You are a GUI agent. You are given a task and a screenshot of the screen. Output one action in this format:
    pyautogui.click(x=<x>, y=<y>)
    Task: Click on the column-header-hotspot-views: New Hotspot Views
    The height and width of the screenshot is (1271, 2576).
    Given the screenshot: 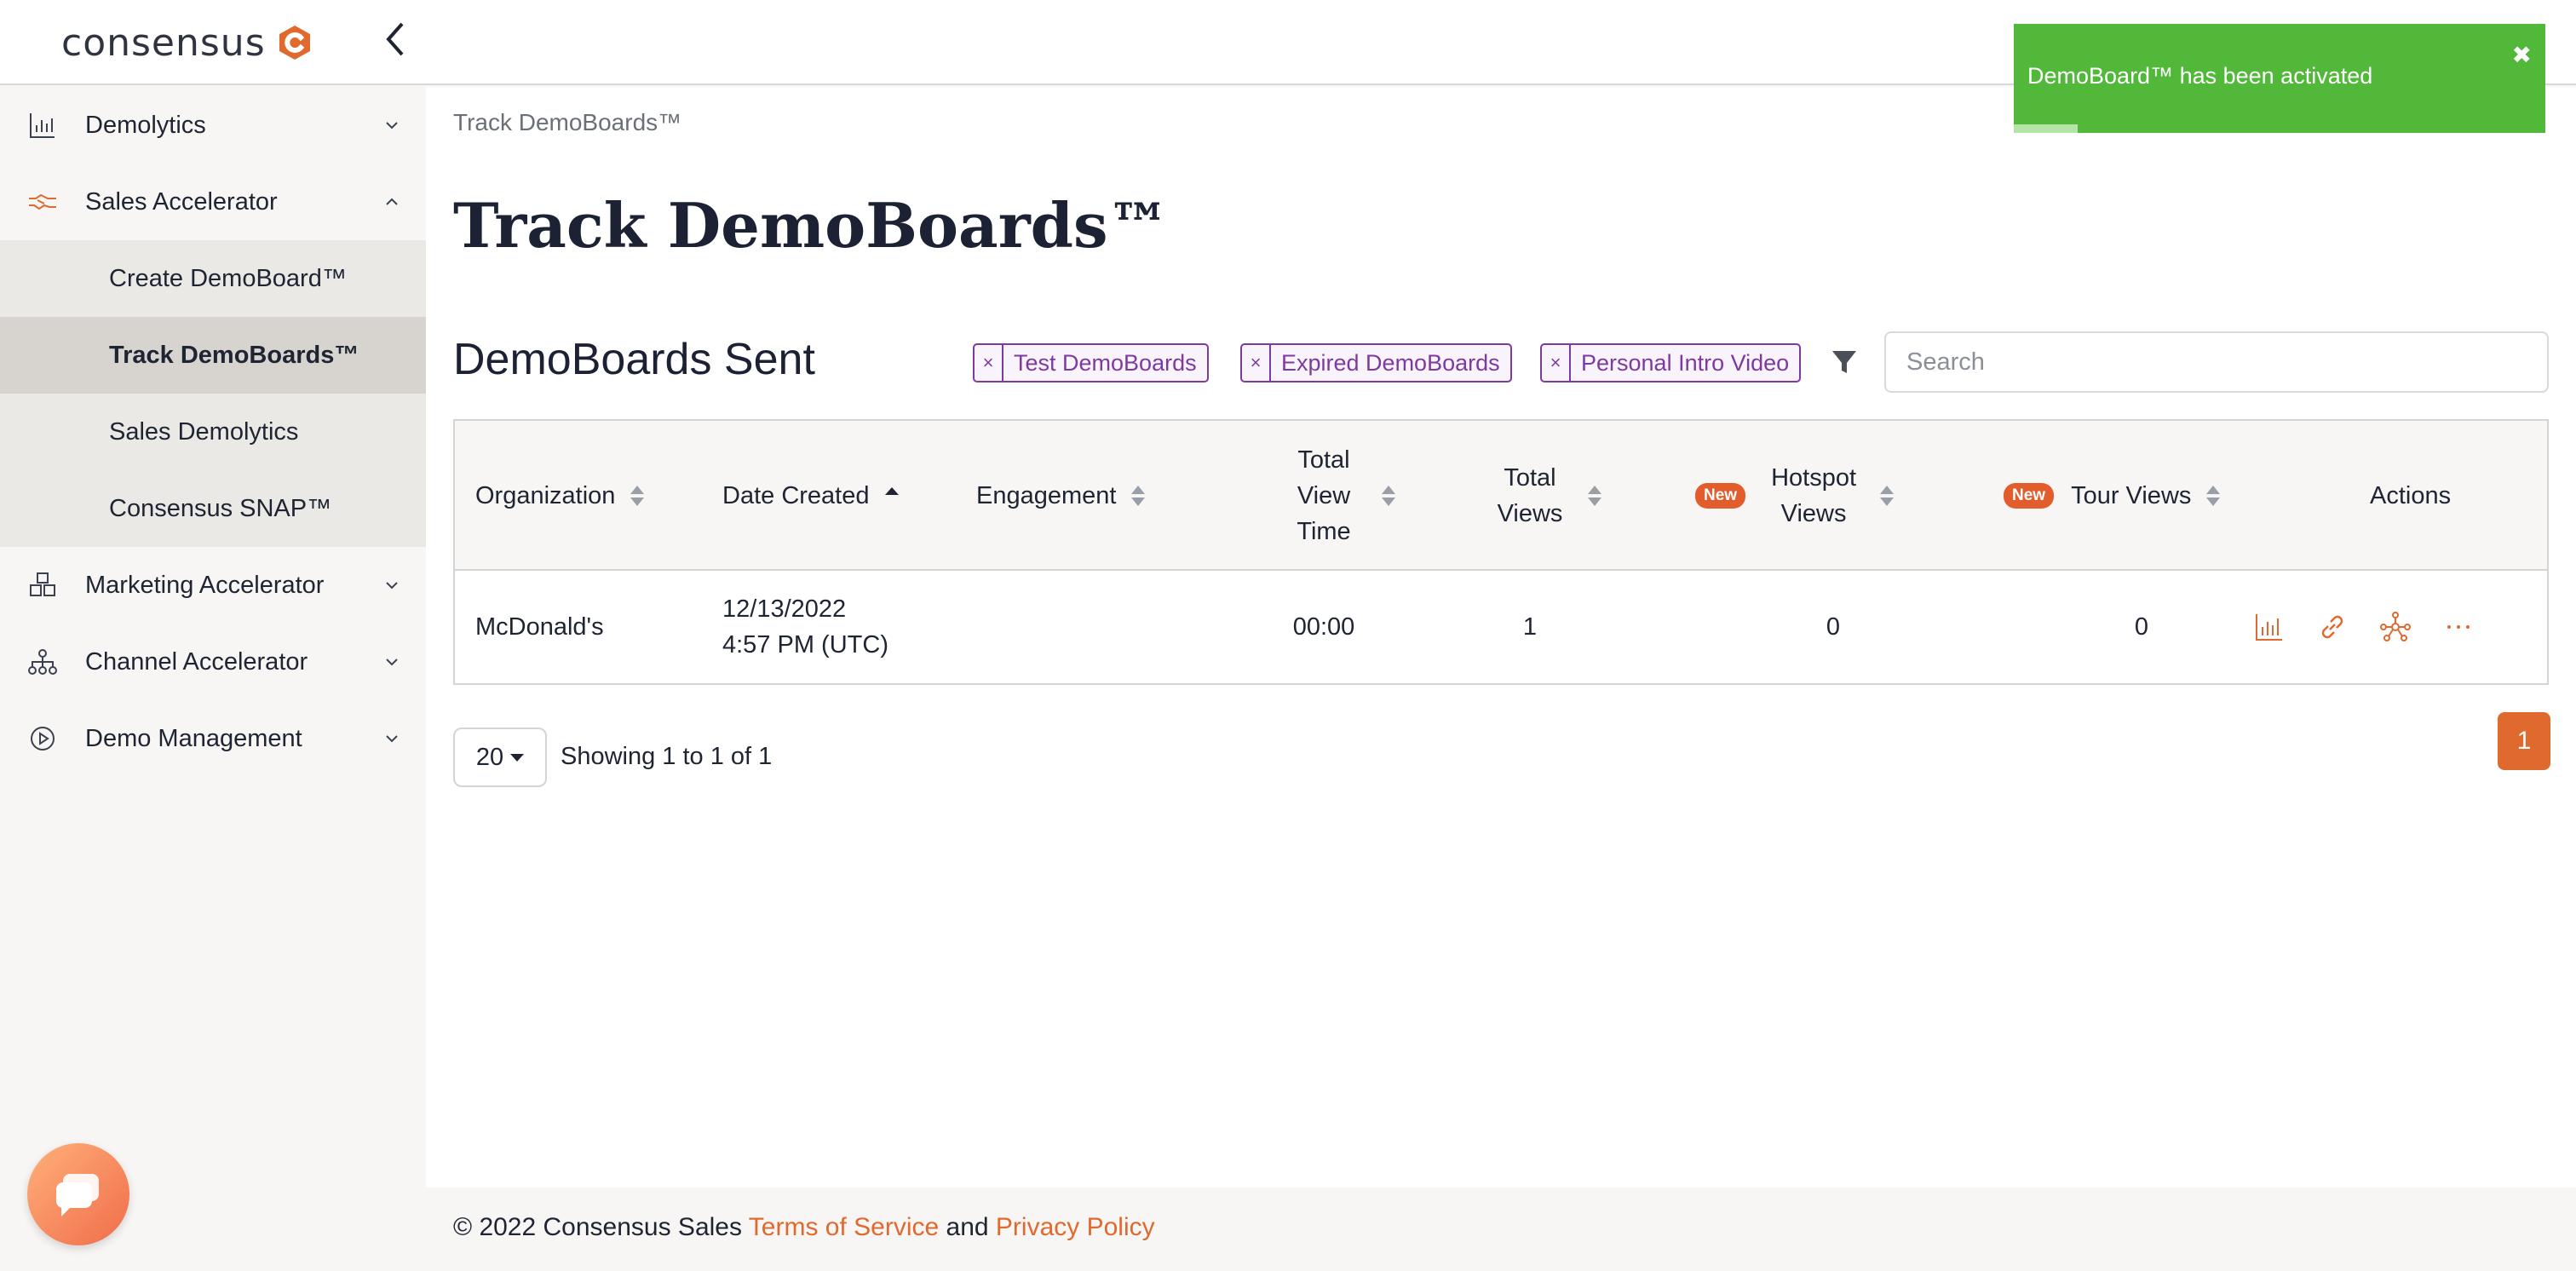 What is the action you would take?
    pyautogui.click(x=1795, y=496)
    